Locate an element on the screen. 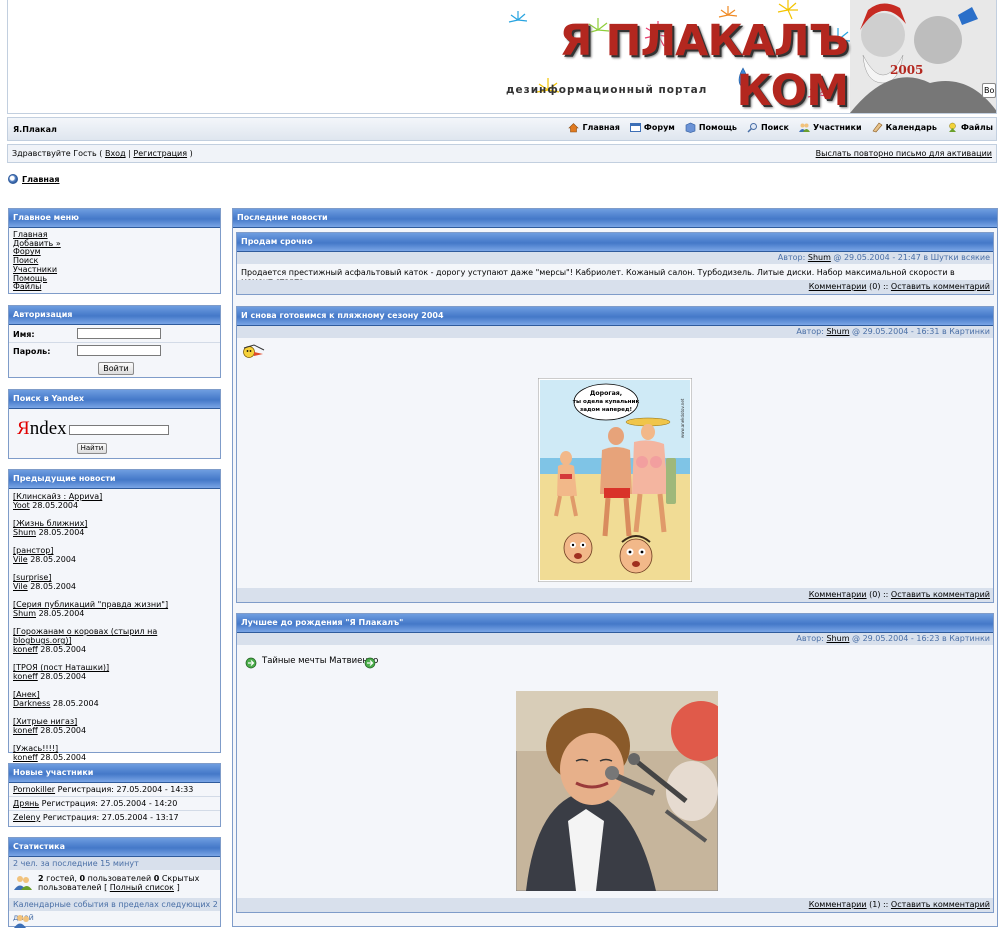 This screenshot has width=1000, height=928. post-footer: Комментарии (0) :: Оставить комментарий is located at coordinates (615, 595).